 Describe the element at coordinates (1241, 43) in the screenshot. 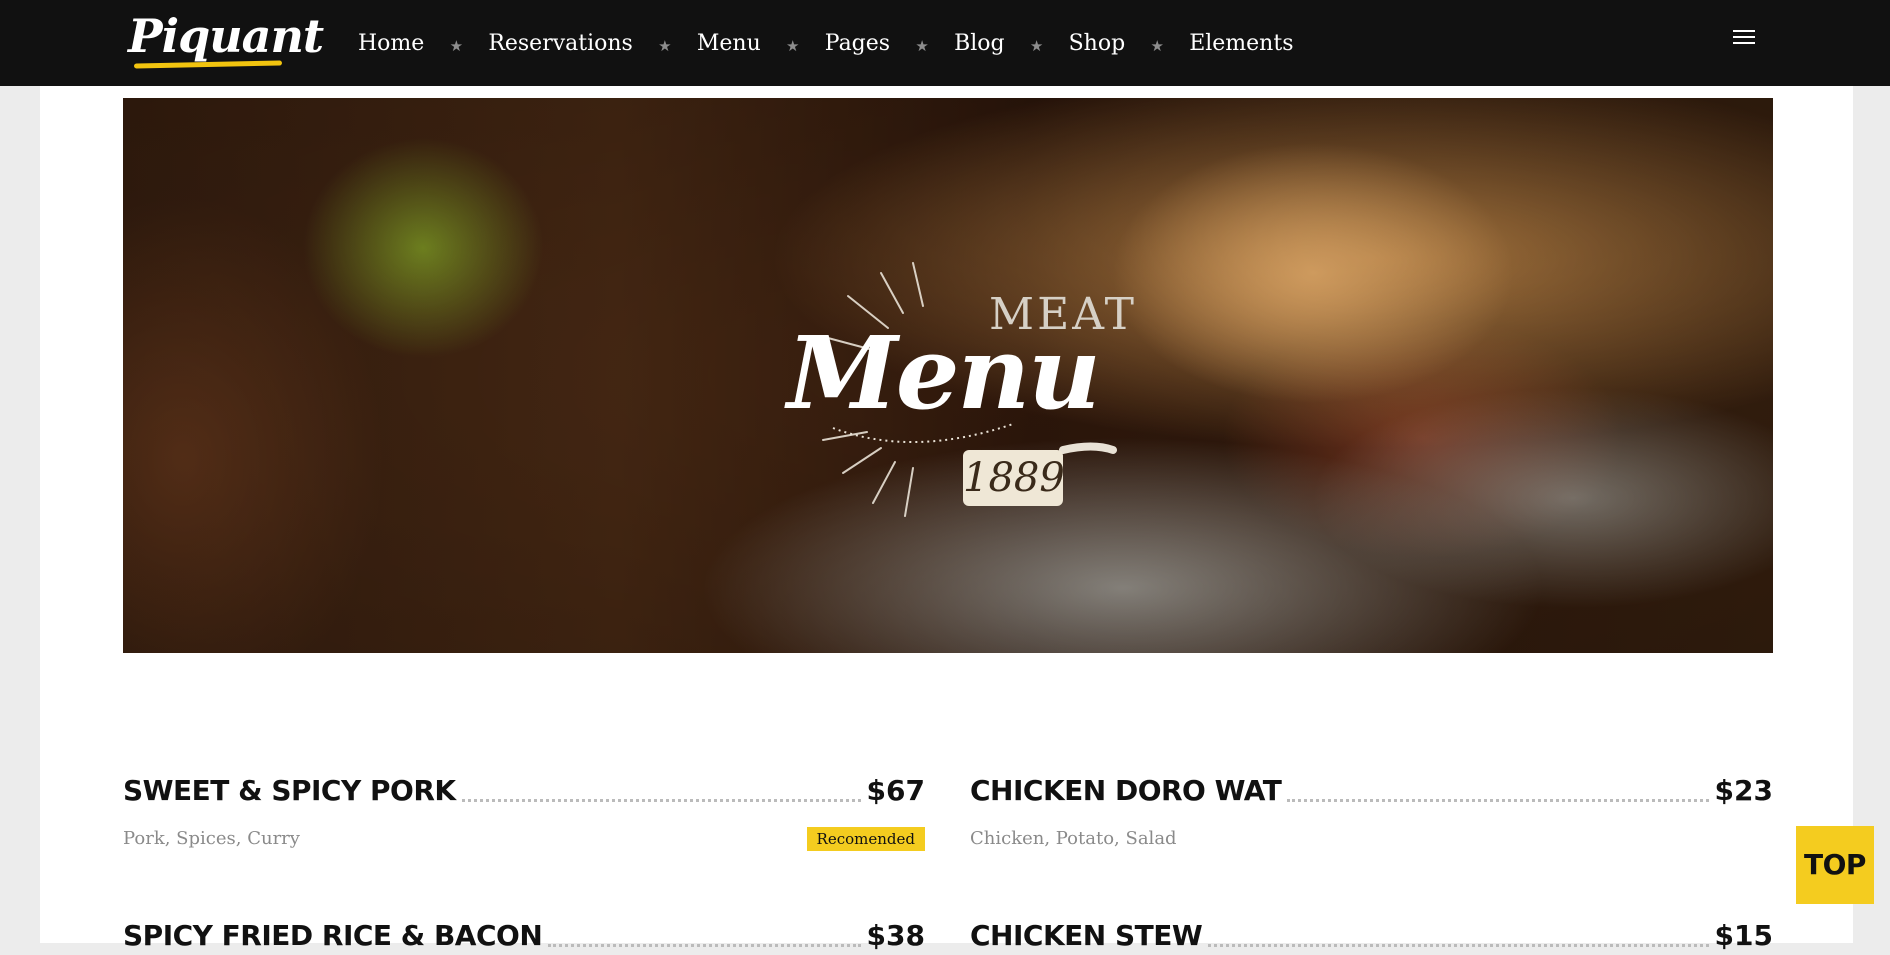

I see `nav-elements: Elements` at that location.